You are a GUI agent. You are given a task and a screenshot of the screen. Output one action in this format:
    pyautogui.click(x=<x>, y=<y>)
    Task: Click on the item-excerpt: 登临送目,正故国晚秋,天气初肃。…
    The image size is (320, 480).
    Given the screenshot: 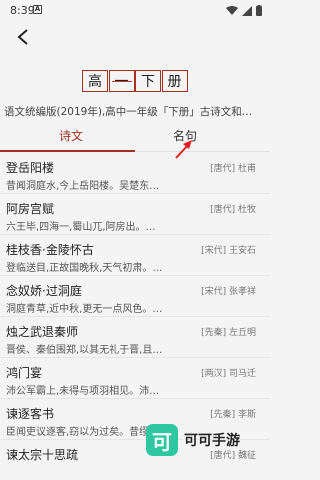 What is the action you would take?
    pyautogui.click(x=84, y=268)
    